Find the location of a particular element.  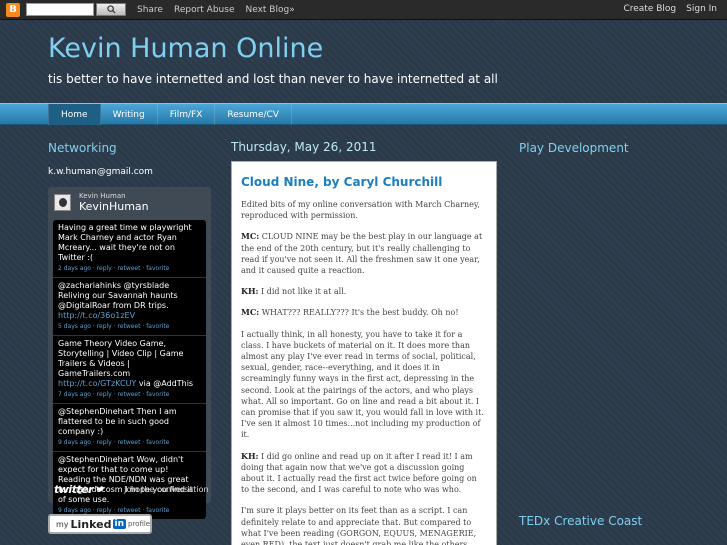

next-blog-link: Next Blog» is located at coordinates (269, 10).